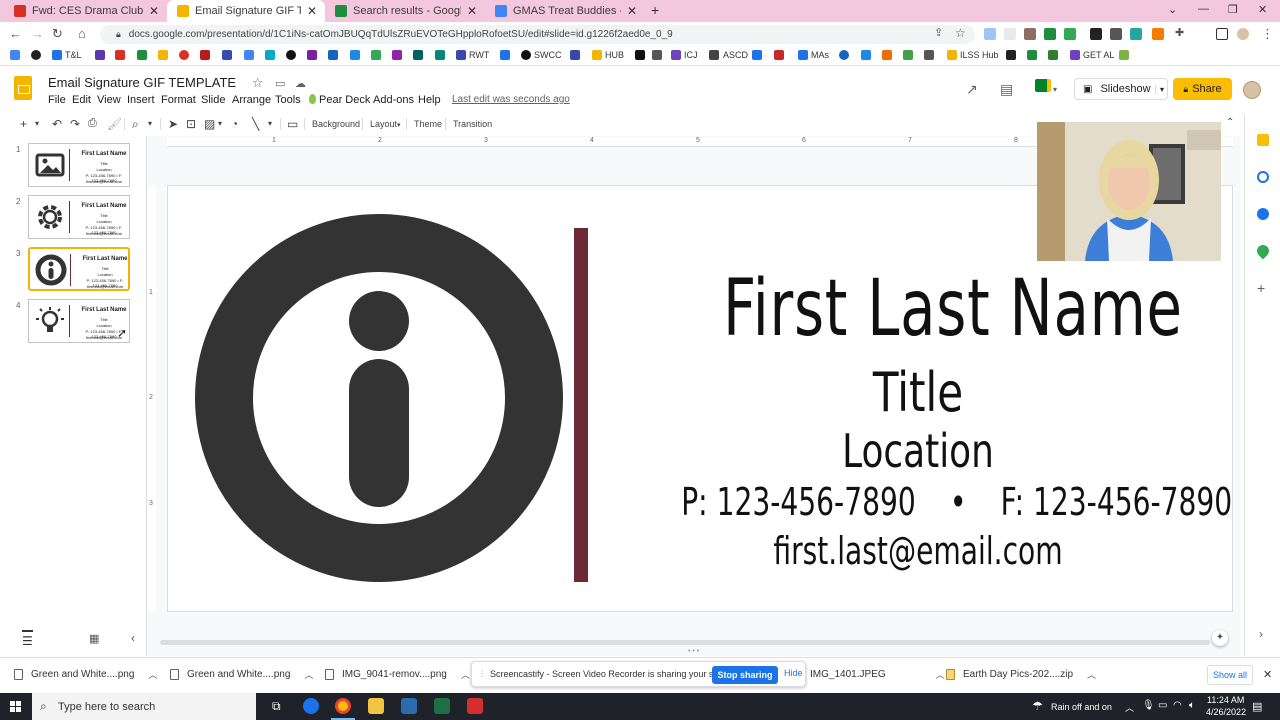  What do you see at coordinates (85, 674) in the screenshot?
I see `download-item: Green and White....png ︿` at bounding box center [85, 674].